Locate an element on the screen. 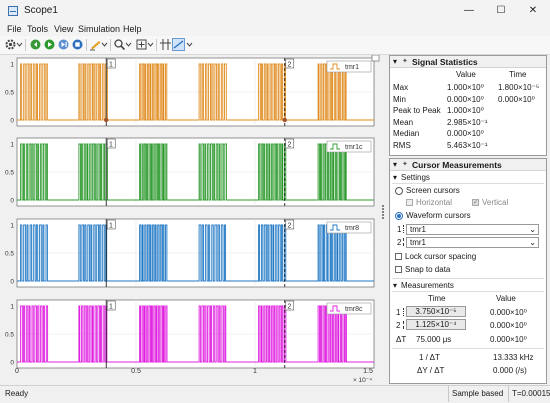  cursor2-value: 0.000×10⁰ is located at coordinates (508, 325).